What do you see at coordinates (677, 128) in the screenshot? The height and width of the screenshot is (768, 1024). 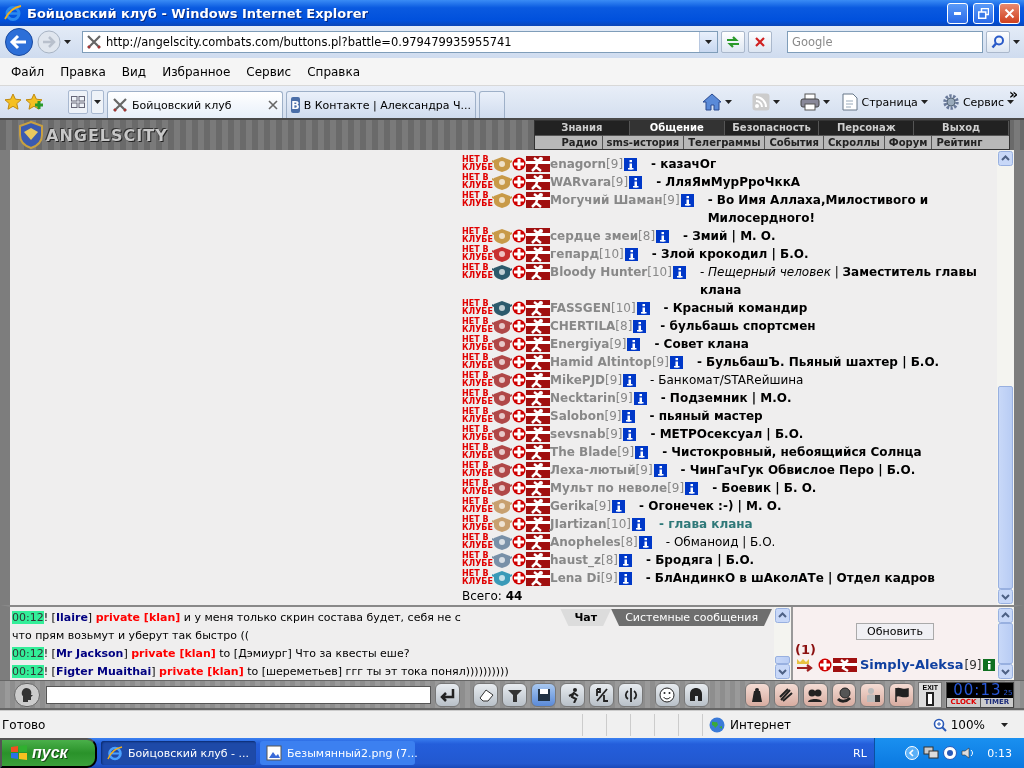 I see `section-tab: Общение` at bounding box center [677, 128].